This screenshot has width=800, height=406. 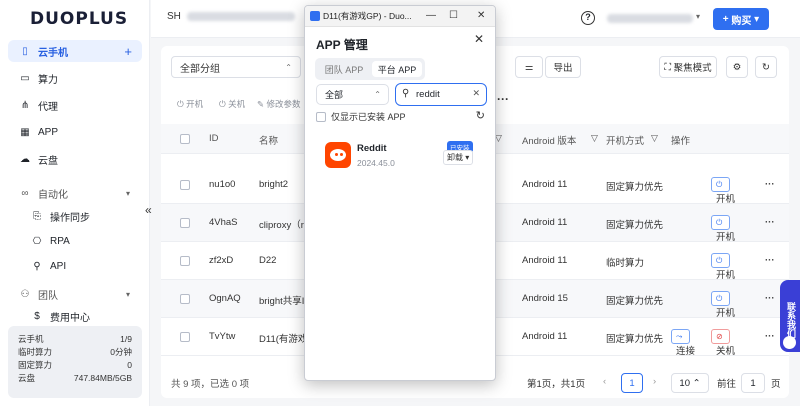 What do you see at coordinates (344, 69) in the screenshot?
I see `tab-team-app: 团队 APP` at bounding box center [344, 69].